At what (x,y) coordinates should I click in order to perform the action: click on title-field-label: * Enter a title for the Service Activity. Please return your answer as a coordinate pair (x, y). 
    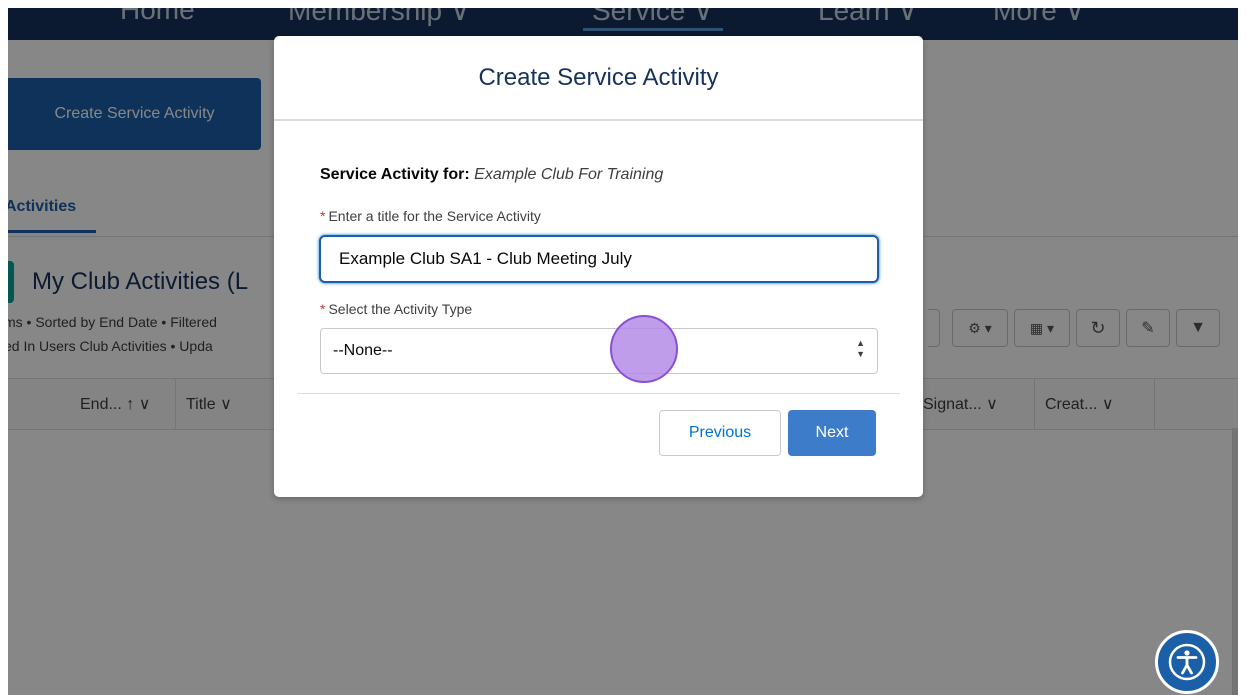
    Looking at the image, I should click on (430, 216).